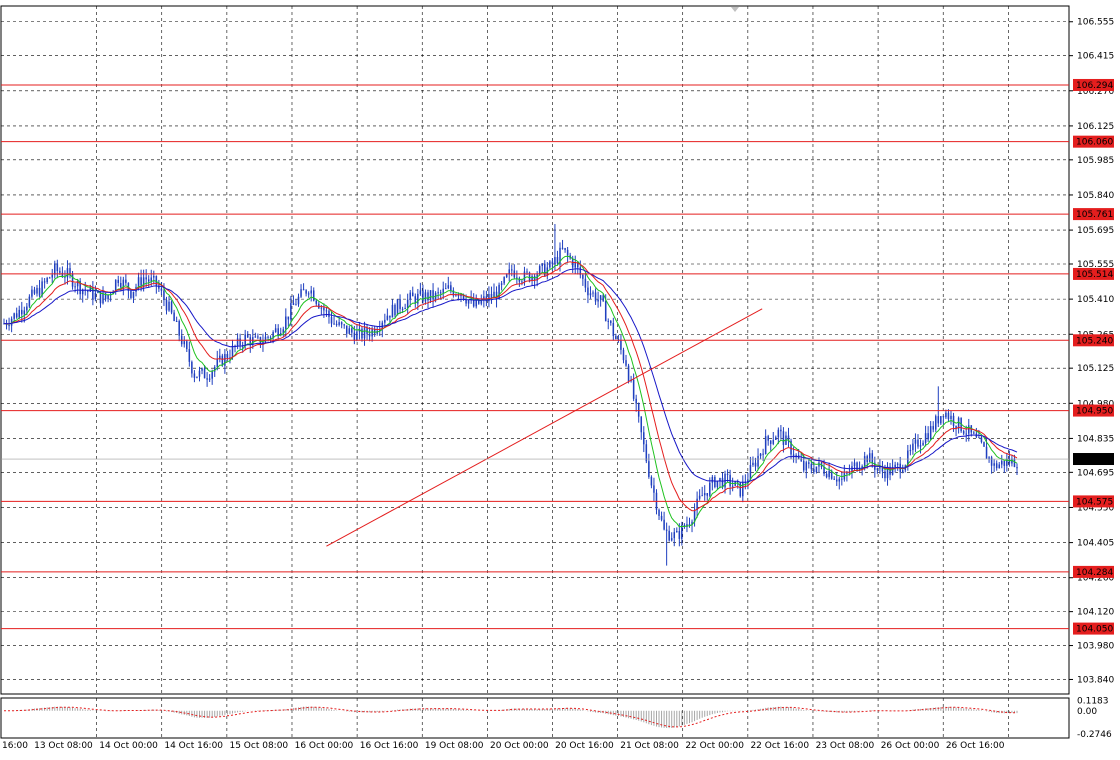 This screenshot has height=760, width=1120. What do you see at coordinates (1094, 86) in the screenshot?
I see `level-label: 106.294` at bounding box center [1094, 86].